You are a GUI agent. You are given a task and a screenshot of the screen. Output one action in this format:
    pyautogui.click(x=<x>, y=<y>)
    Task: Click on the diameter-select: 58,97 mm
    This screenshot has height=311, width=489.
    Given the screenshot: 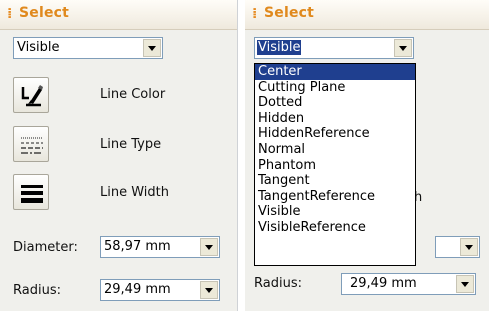 What is the action you would take?
    pyautogui.click(x=160, y=247)
    